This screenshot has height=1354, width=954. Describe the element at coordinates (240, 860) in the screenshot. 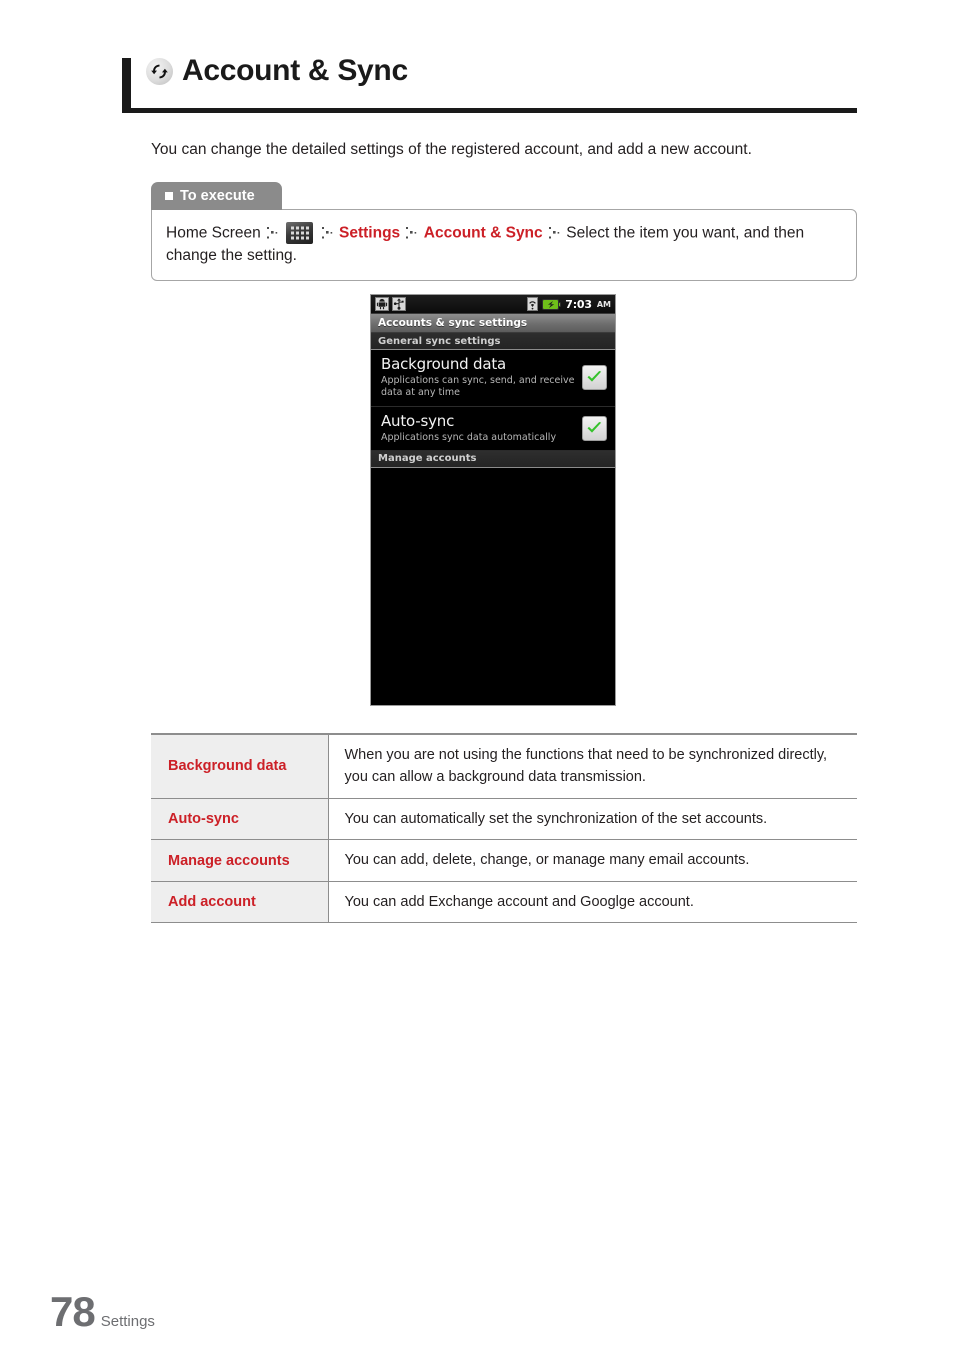

I see `table-term-manage-accounts: Manage accounts` at that location.